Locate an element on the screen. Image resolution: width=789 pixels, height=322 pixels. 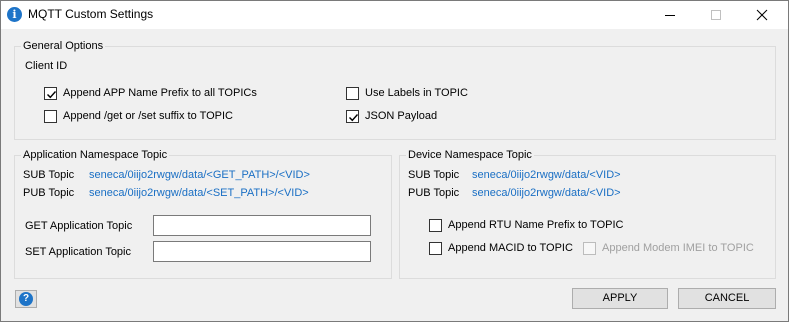
title-bar: i MQTT Custom Settings is located at coordinates (394, 15).